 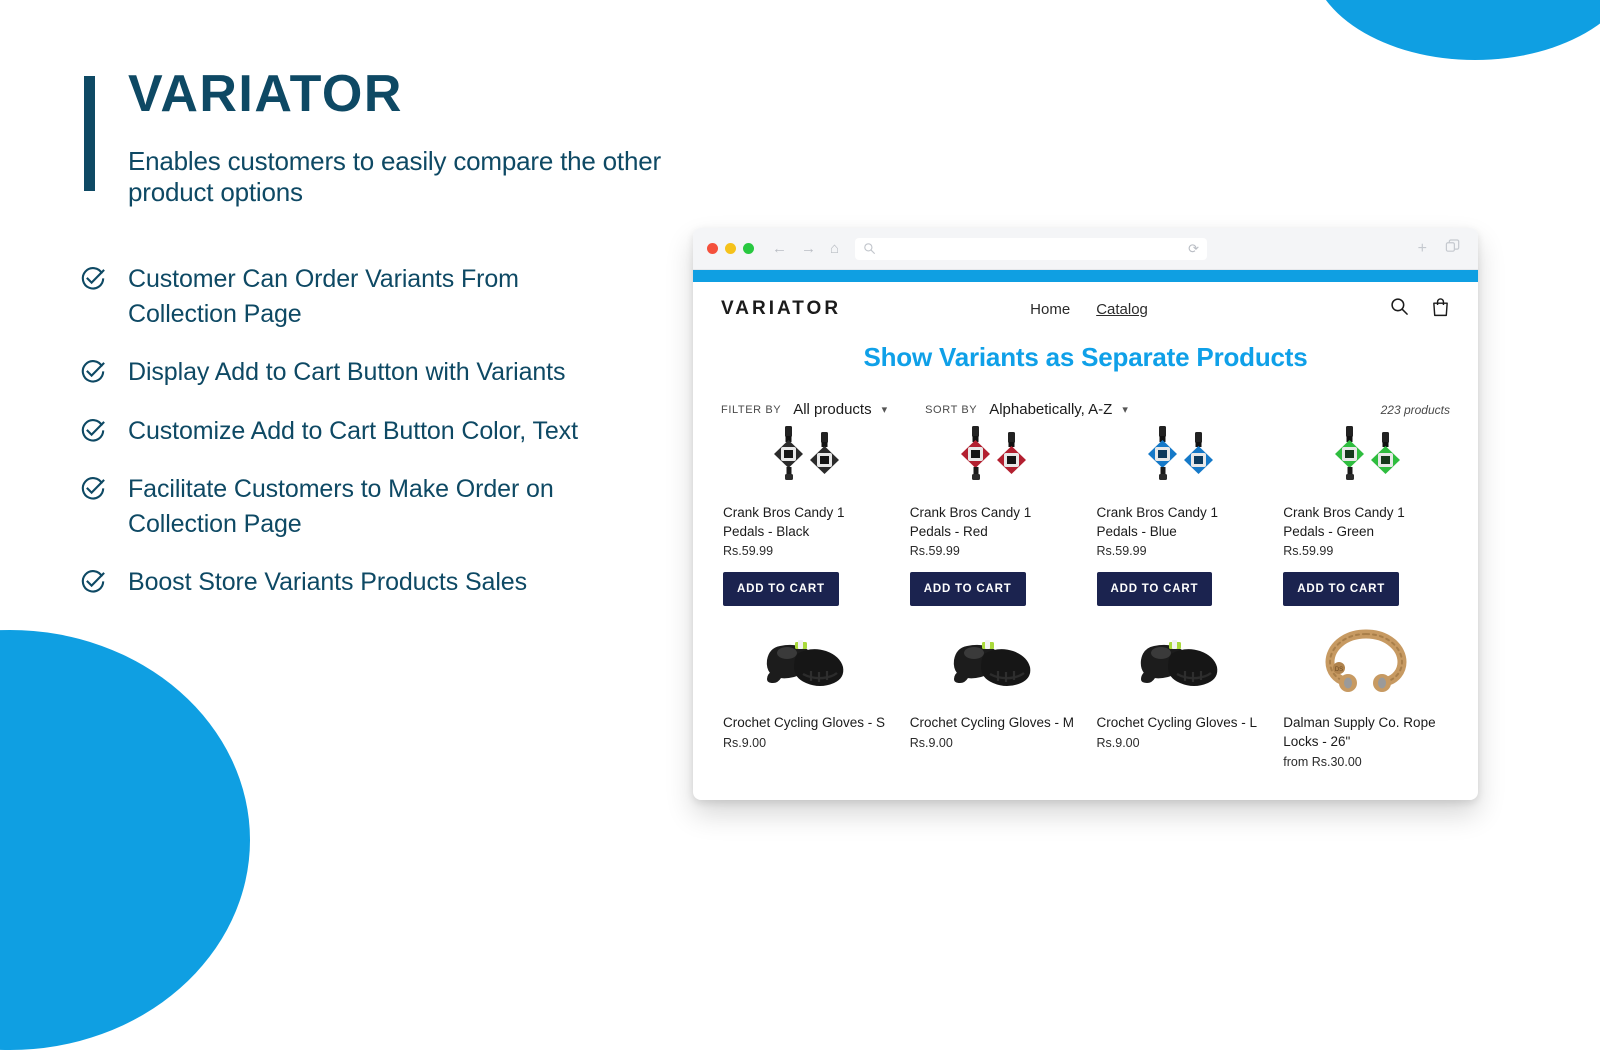 What do you see at coordinates (328, 582) in the screenshot?
I see `feature-text: Boost Store Variants Products Sales` at bounding box center [328, 582].